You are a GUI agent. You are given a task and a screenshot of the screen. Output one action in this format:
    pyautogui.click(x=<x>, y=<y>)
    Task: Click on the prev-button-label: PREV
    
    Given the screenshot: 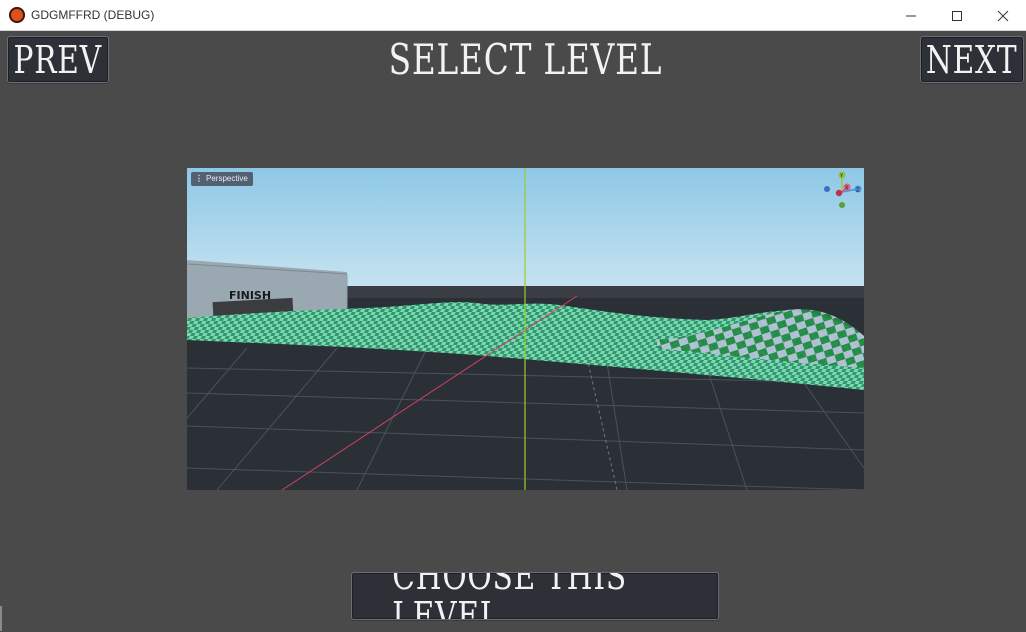 What is the action you would take?
    pyautogui.click(x=58, y=59)
    